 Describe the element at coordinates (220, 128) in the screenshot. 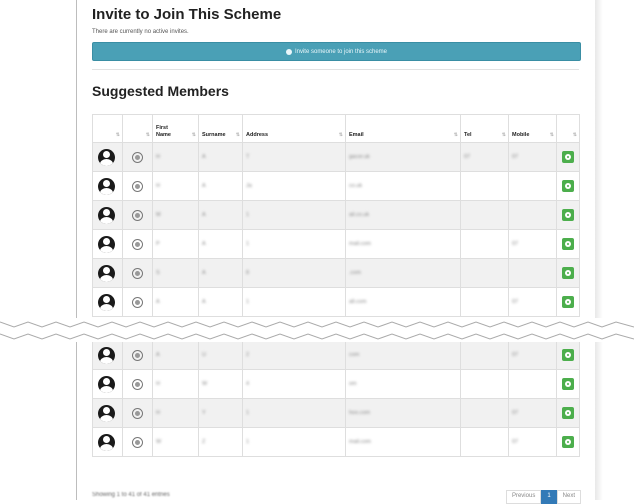

I see `col-surname: Surname ⇅` at that location.